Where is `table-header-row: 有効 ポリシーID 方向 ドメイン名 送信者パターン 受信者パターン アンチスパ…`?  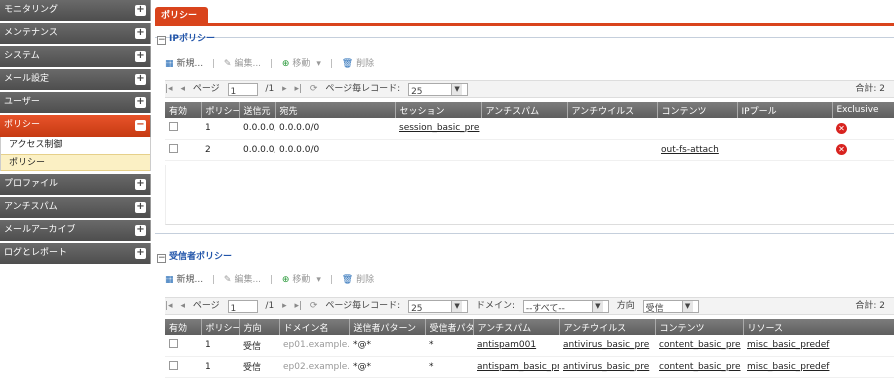 table-header-row: 有効 ポリシーID 方向 ドメイン名 送信者パターン 受信者パターン アンチスパ… is located at coordinates (529, 327).